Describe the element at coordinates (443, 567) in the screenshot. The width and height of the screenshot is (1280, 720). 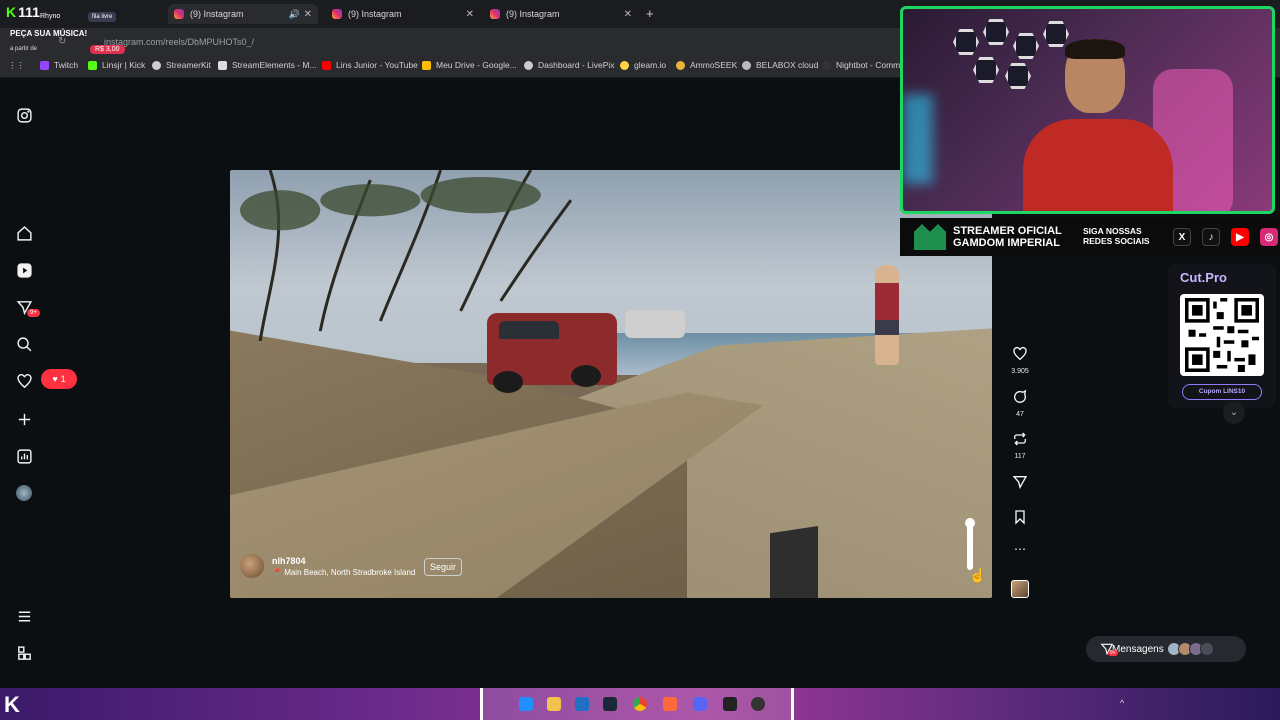
I see `follow-button: Seguir` at that location.